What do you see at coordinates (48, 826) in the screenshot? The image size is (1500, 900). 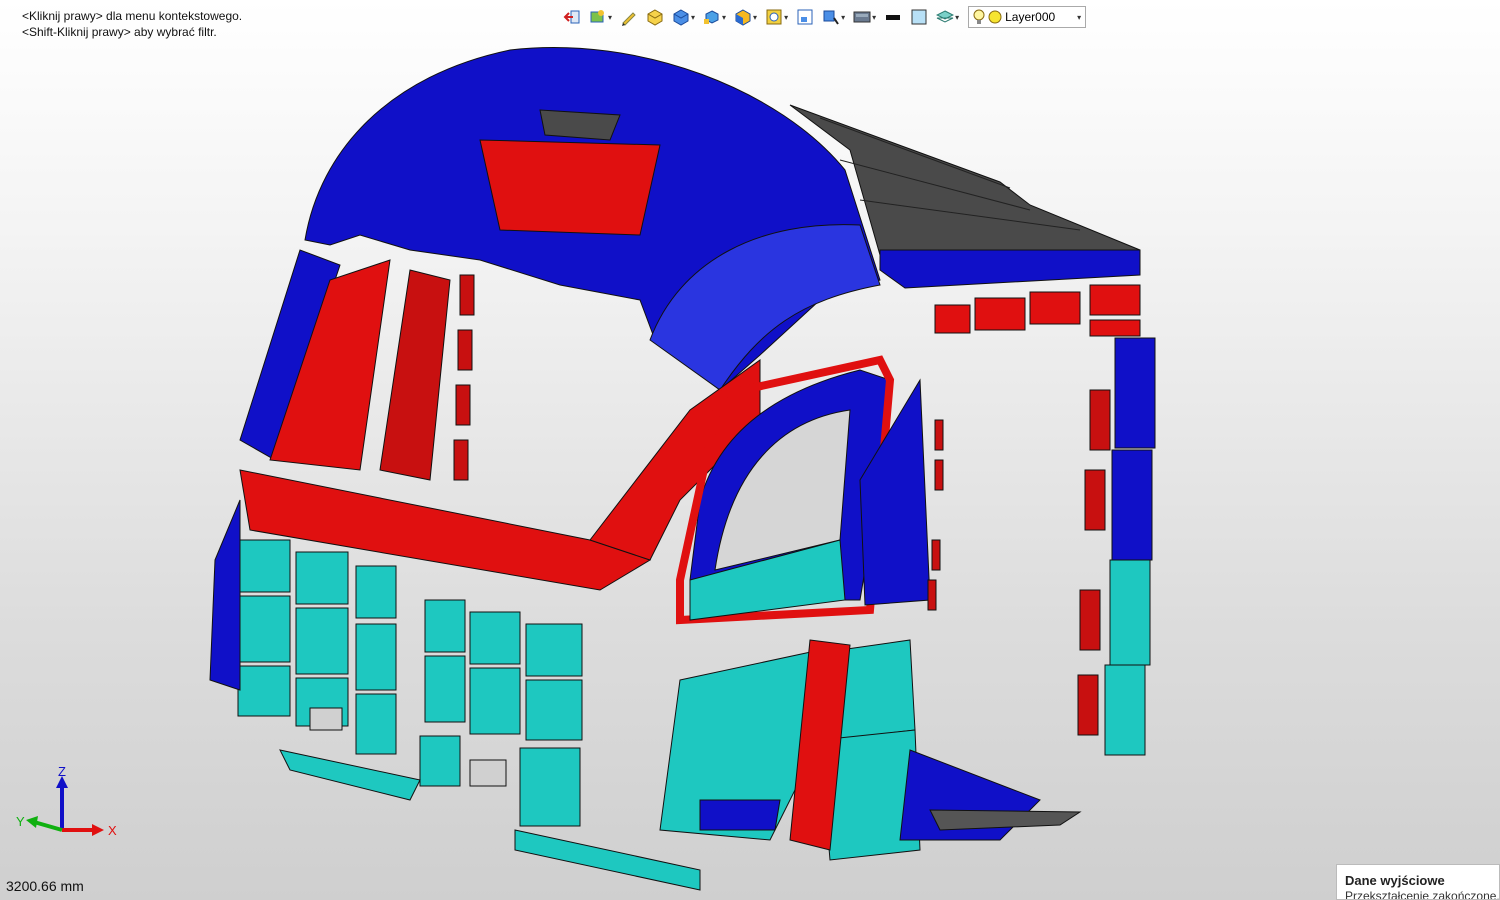 I see `y-axis-line` at bounding box center [48, 826].